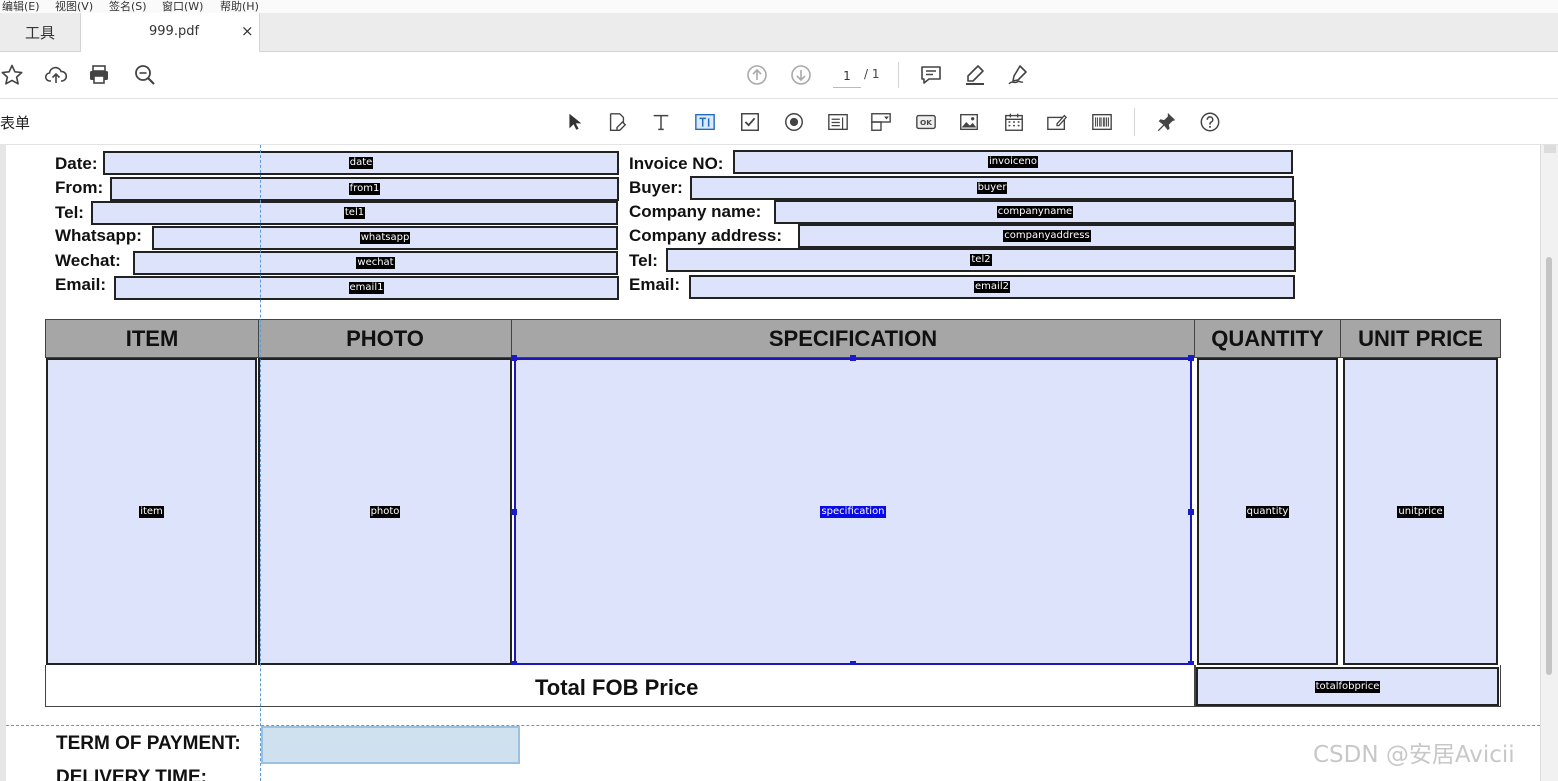  I want to click on field-buyer-name: buyer, so click(992, 188).